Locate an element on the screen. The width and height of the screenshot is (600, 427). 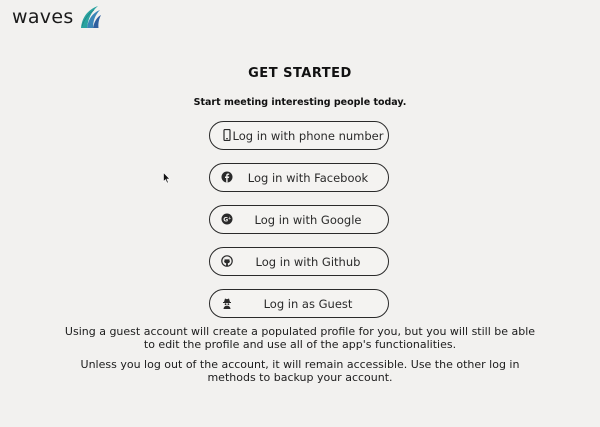
mouse-cursor-icon is located at coordinates (167, 178).